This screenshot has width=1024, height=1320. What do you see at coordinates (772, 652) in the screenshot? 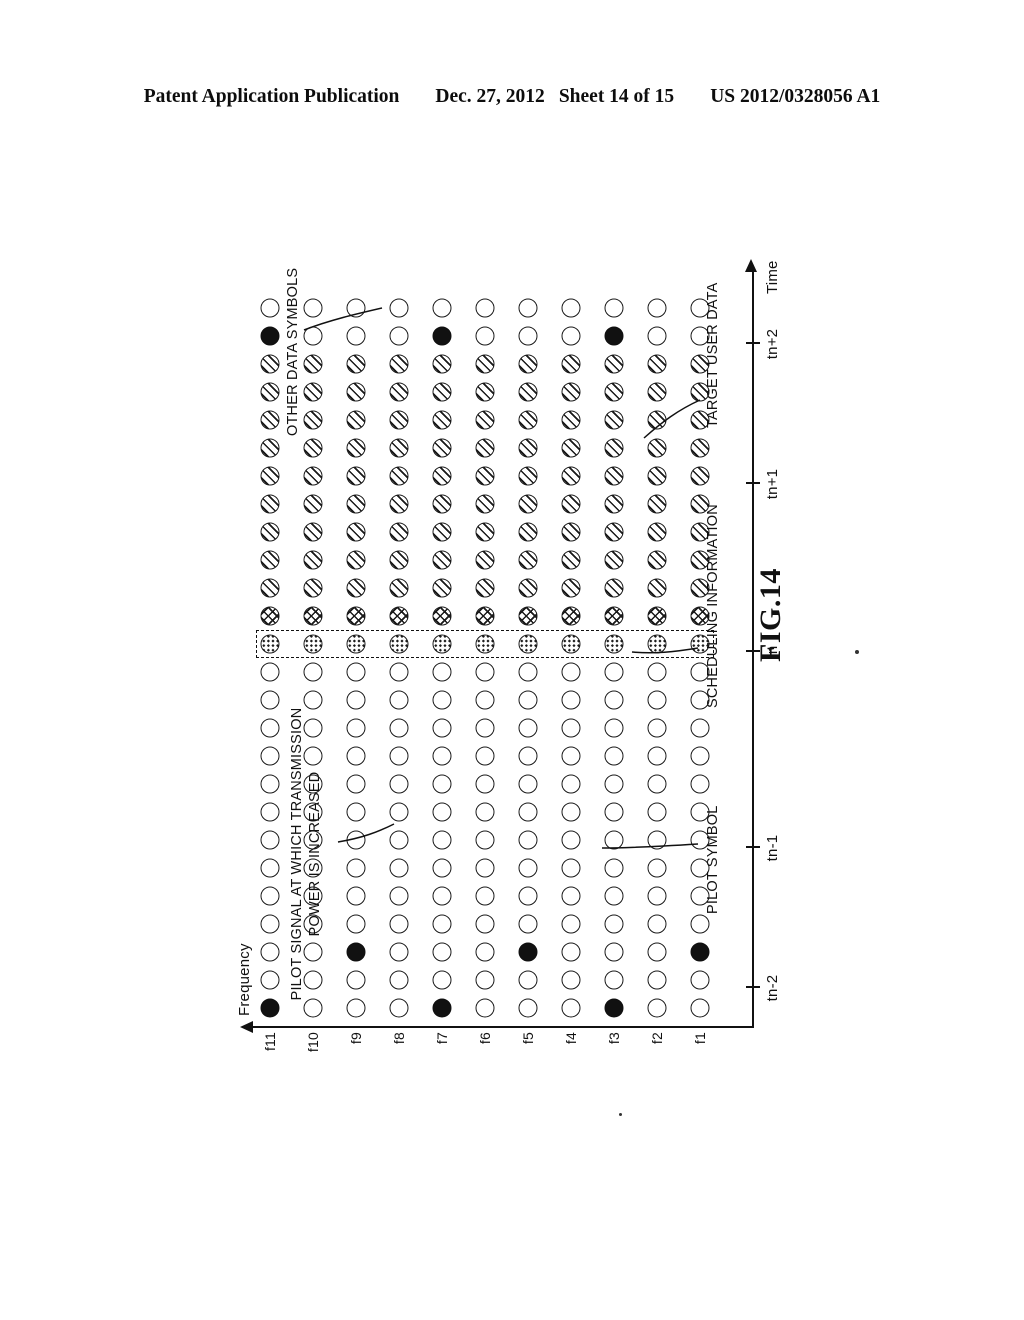
I see `time-tick-label-tn: tn` at bounding box center [772, 652].